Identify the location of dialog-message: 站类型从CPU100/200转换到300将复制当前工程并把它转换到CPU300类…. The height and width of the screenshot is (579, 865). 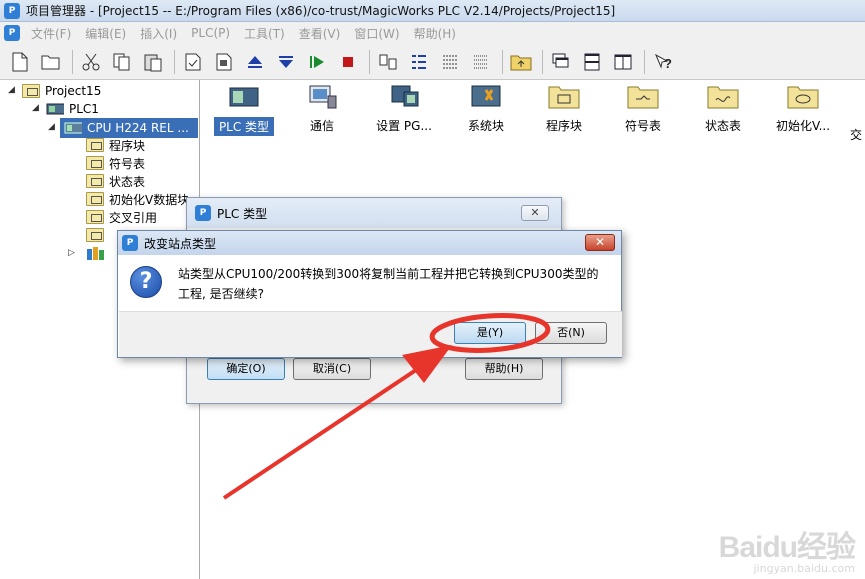
(388, 284).